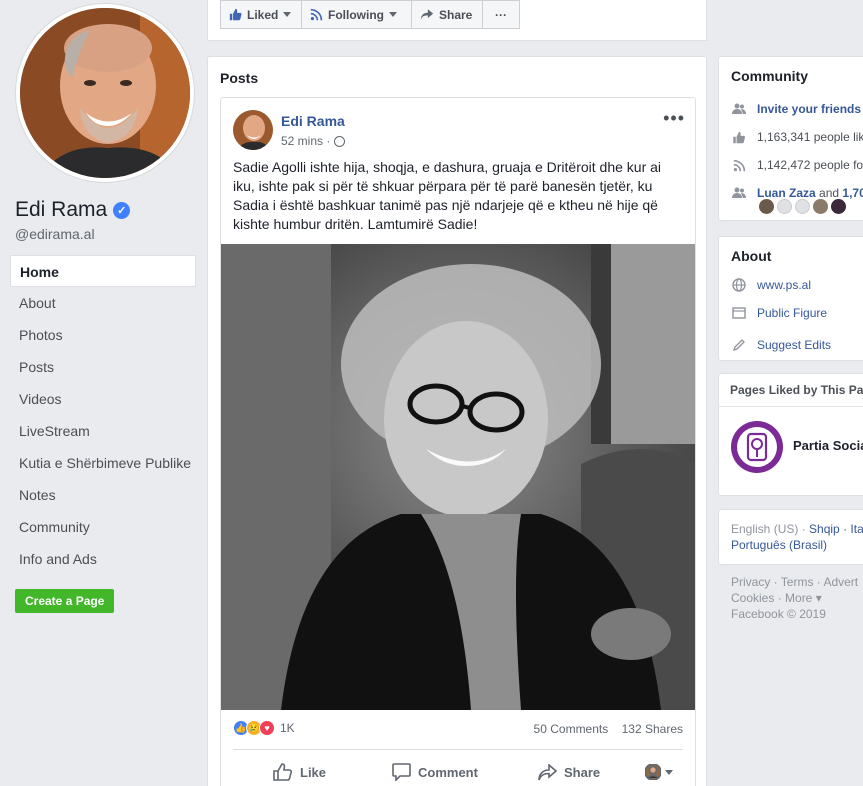  What do you see at coordinates (267, 728) in the screenshot?
I see `love-reaction-icon: ♥` at bounding box center [267, 728].